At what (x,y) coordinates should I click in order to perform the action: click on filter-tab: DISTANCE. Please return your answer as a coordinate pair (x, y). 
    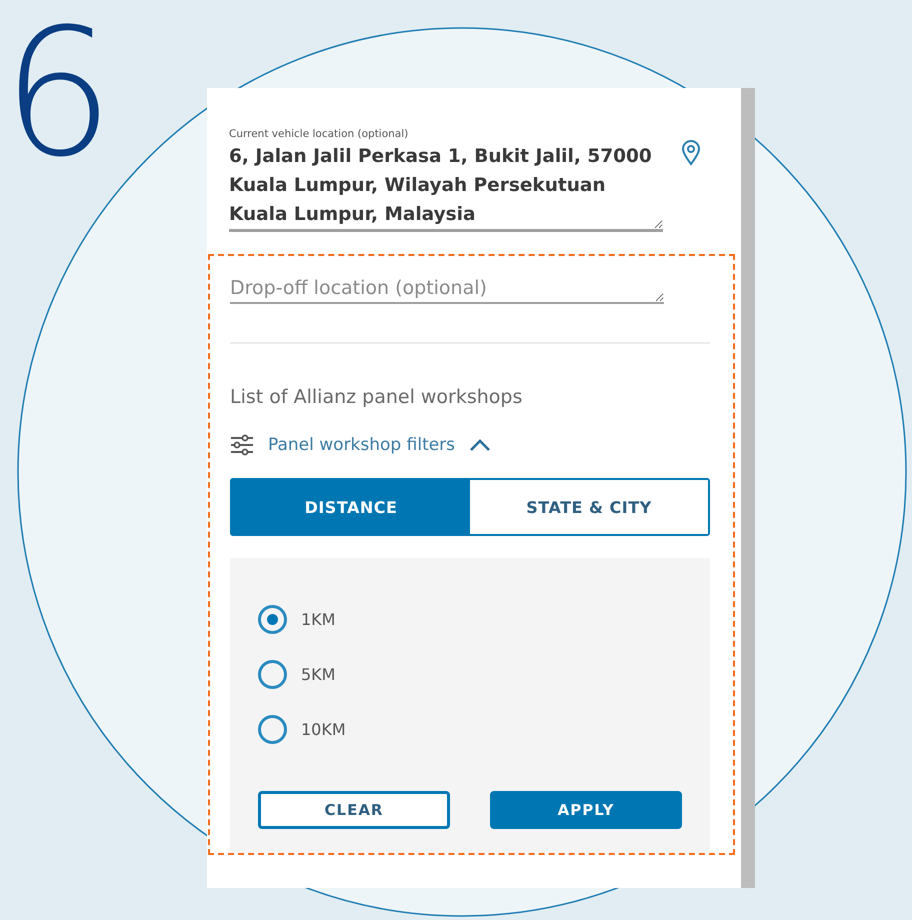
    Looking at the image, I should click on (351, 507).